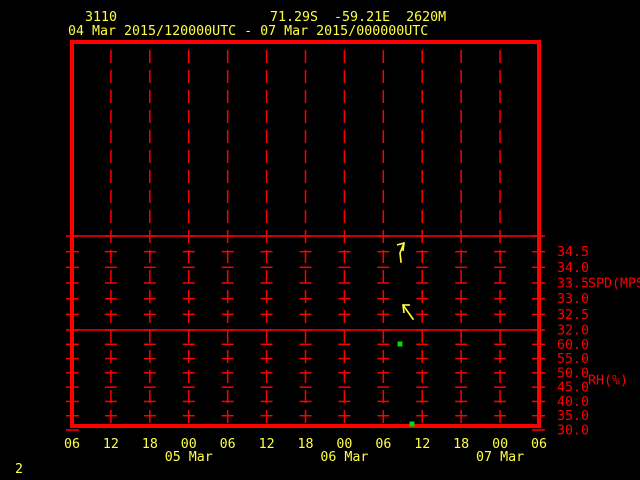 The width and height of the screenshot is (640, 480). What do you see at coordinates (573, 359) in the screenshot?
I see `rh-tick-label: 55.0` at bounding box center [573, 359].